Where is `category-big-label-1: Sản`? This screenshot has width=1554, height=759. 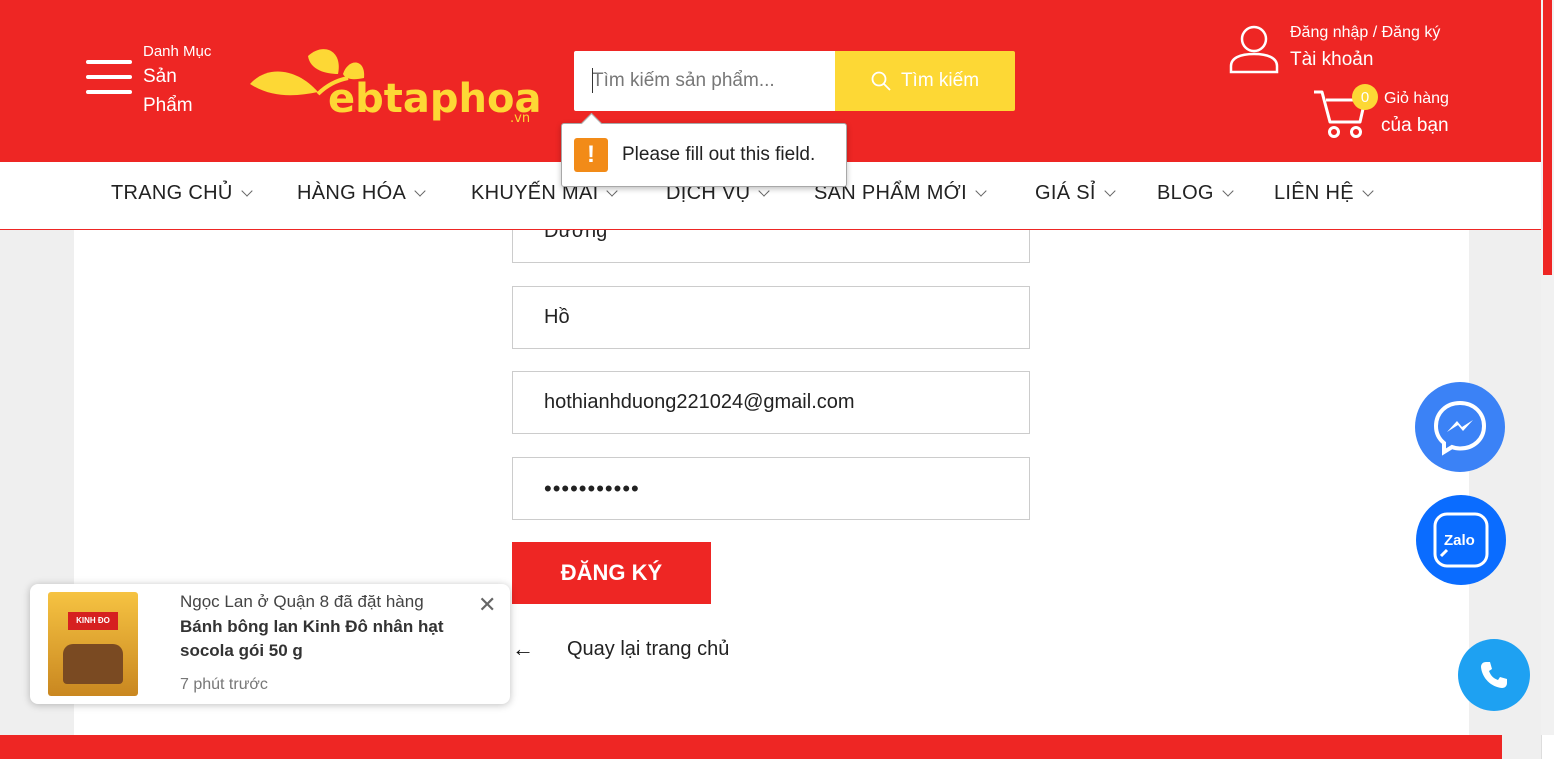 category-big-label-1: Sản is located at coordinates (160, 76).